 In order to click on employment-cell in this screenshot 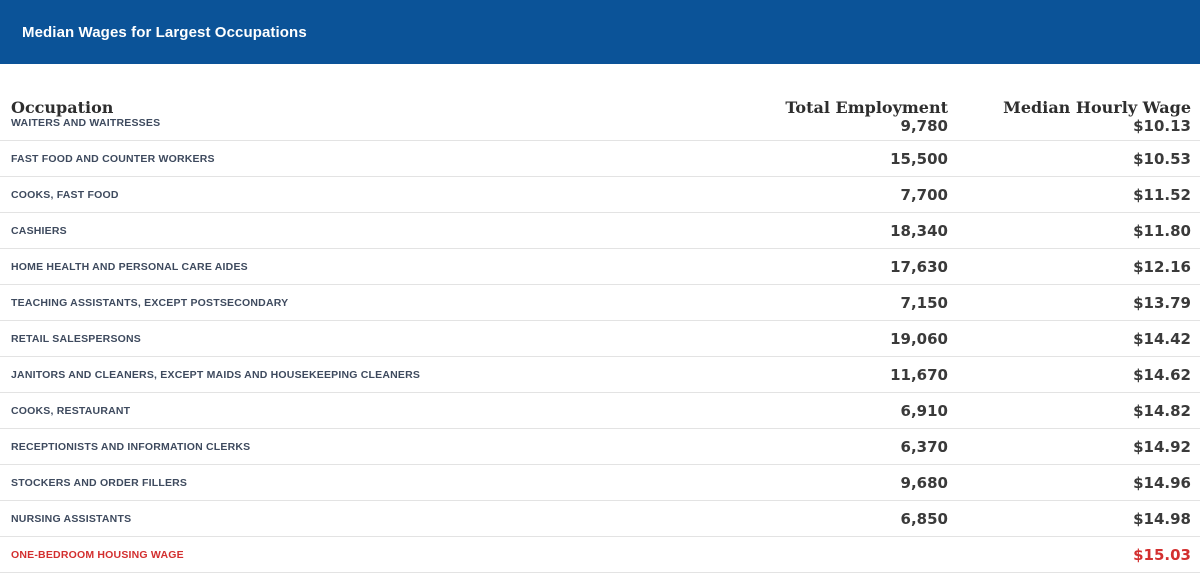, I will do `click(854, 554)`.